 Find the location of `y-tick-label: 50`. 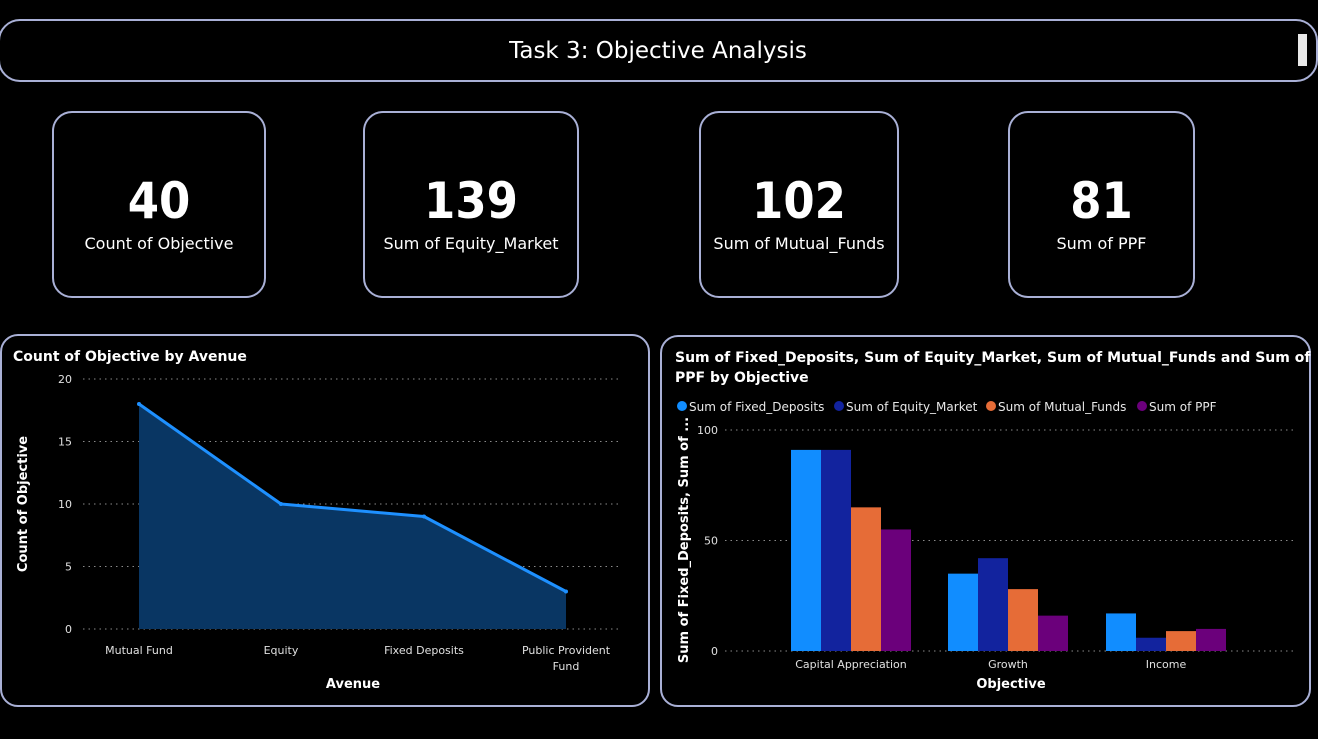

y-tick-label: 50 is located at coordinates (711, 541).